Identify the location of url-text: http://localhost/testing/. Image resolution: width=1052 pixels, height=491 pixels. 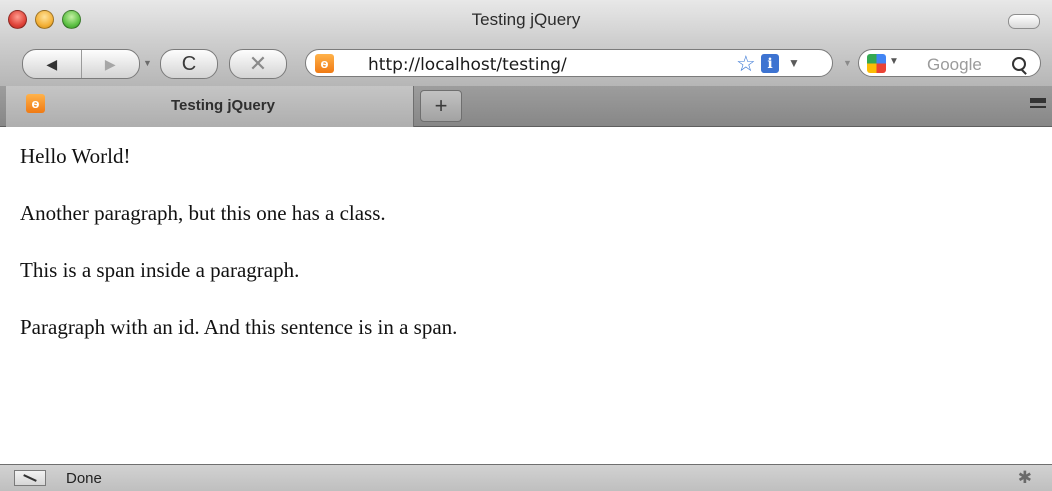
(467, 65).